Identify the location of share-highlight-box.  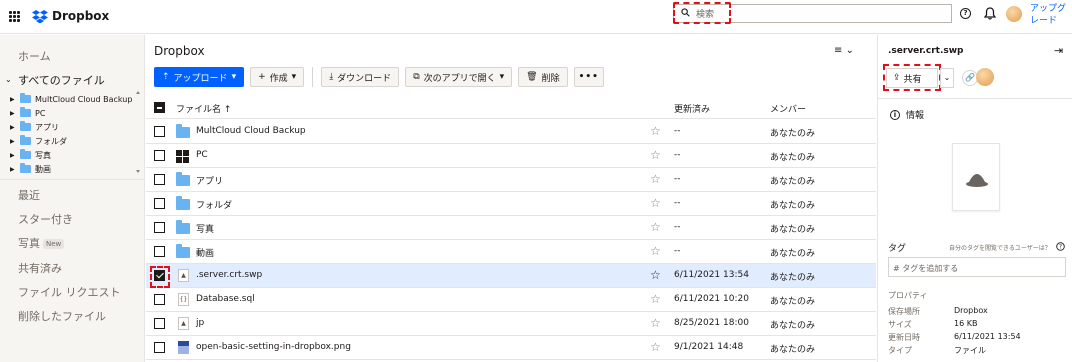
(912, 77).